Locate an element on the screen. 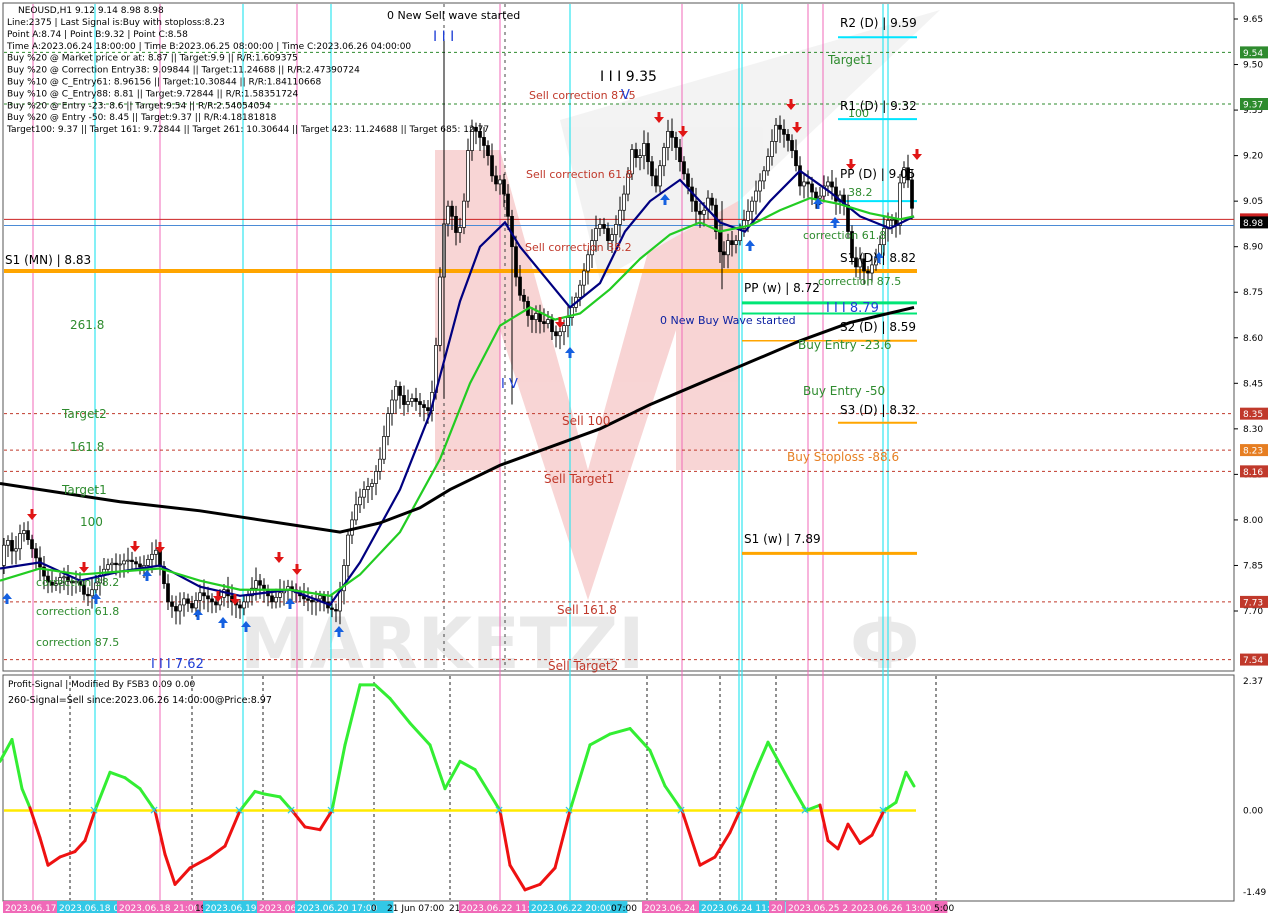 This screenshot has height=924, width=1280. time-label: 2023.06.19 is located at coordinates (231, 909).